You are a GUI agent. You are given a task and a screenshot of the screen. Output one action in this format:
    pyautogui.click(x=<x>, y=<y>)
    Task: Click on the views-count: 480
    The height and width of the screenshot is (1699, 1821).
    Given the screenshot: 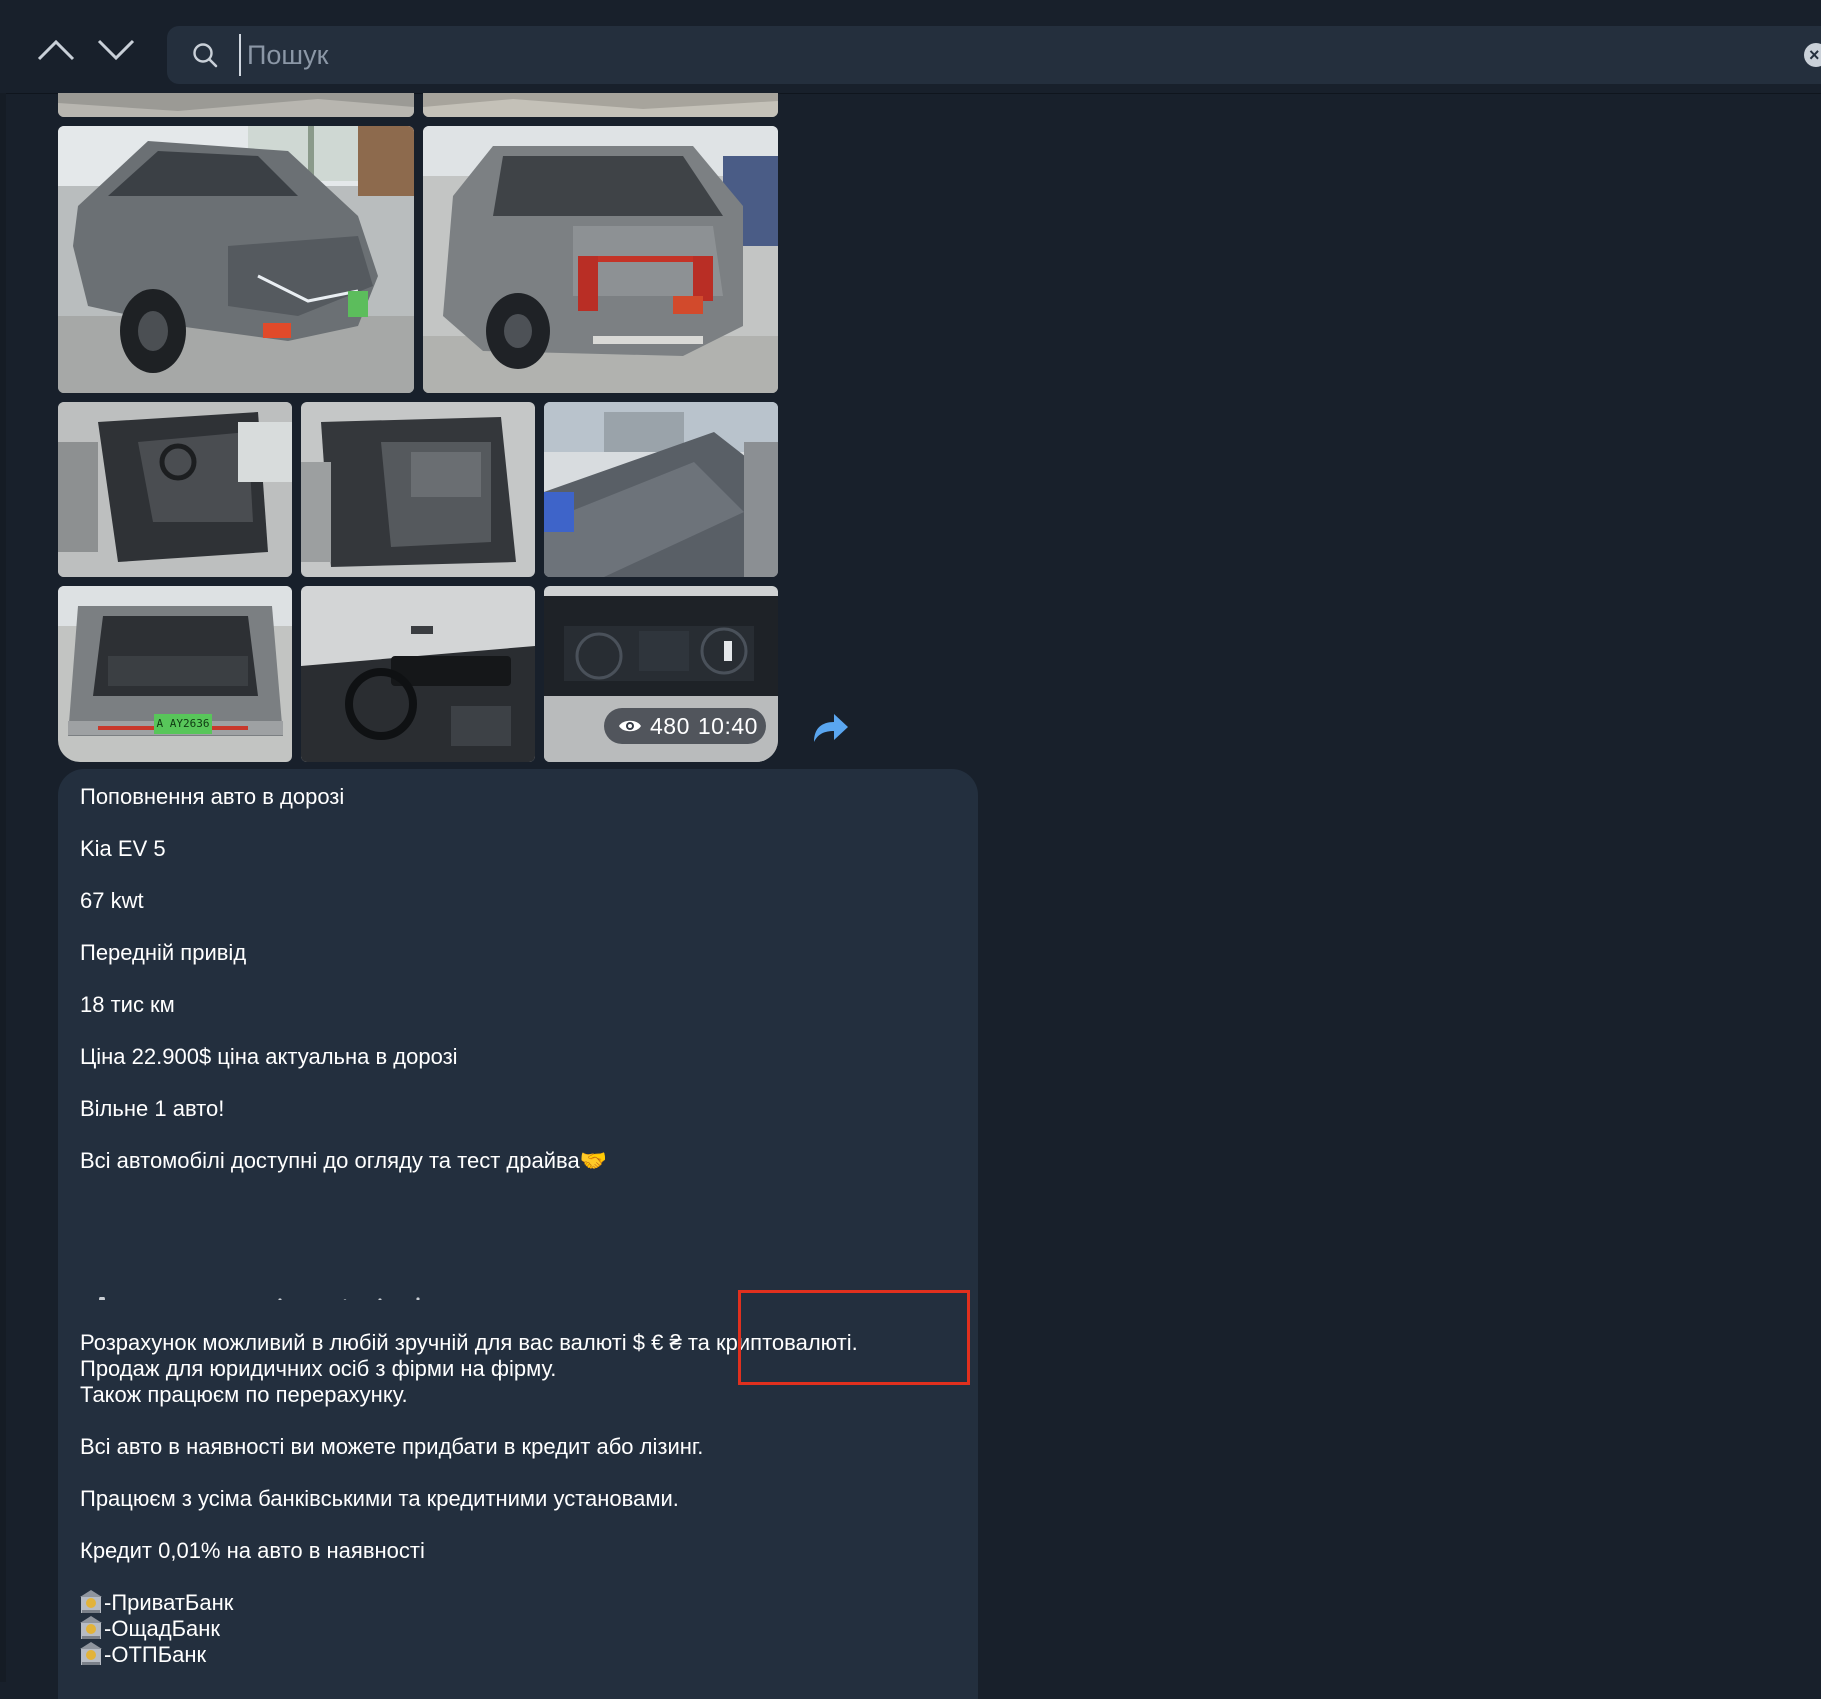 What is the action you would take?
    pyautogui.click(x=670, y=725)
    